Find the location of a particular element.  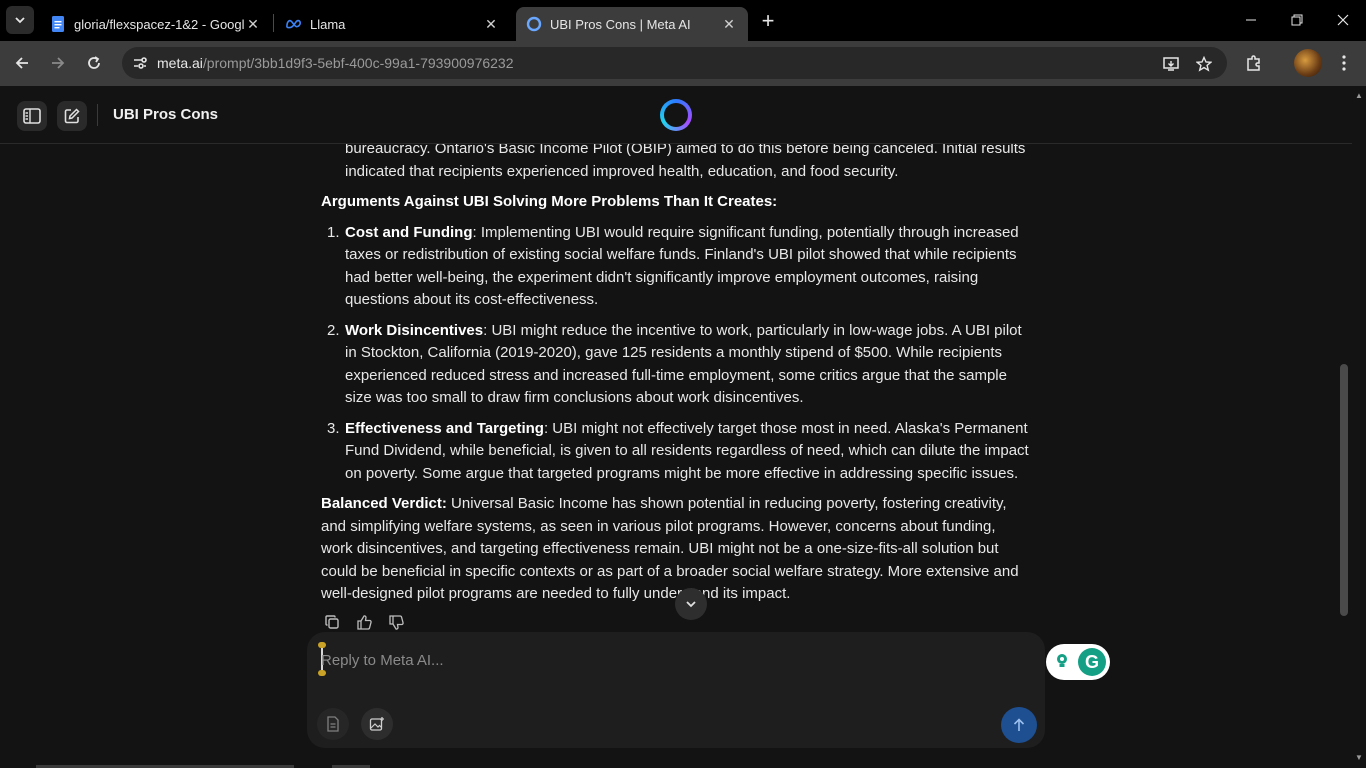

site-settings-icon is located at coordinates (140, 63).